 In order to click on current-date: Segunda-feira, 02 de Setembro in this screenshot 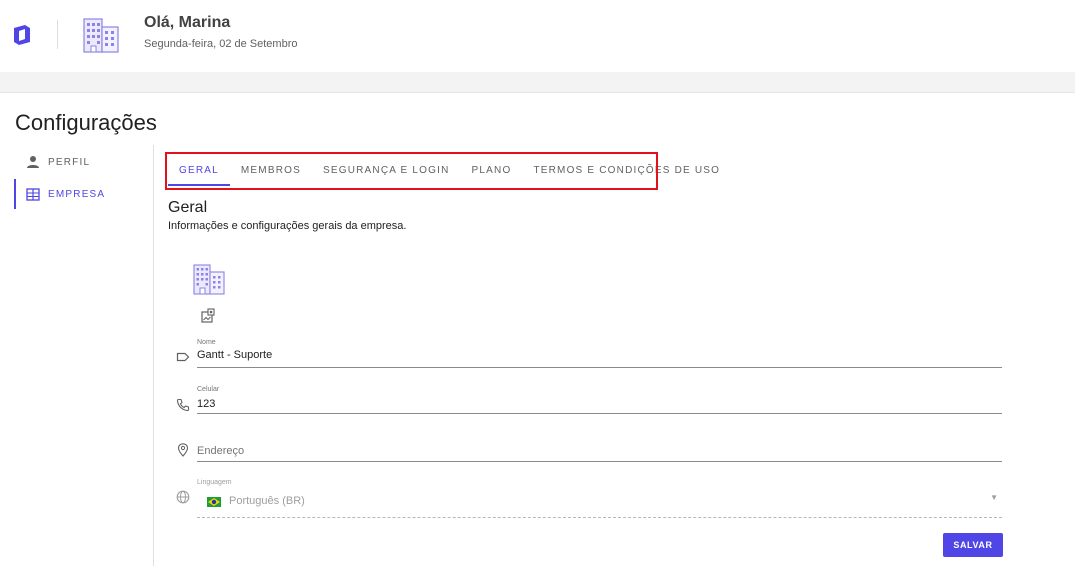, I will do `click(221, 44)`.